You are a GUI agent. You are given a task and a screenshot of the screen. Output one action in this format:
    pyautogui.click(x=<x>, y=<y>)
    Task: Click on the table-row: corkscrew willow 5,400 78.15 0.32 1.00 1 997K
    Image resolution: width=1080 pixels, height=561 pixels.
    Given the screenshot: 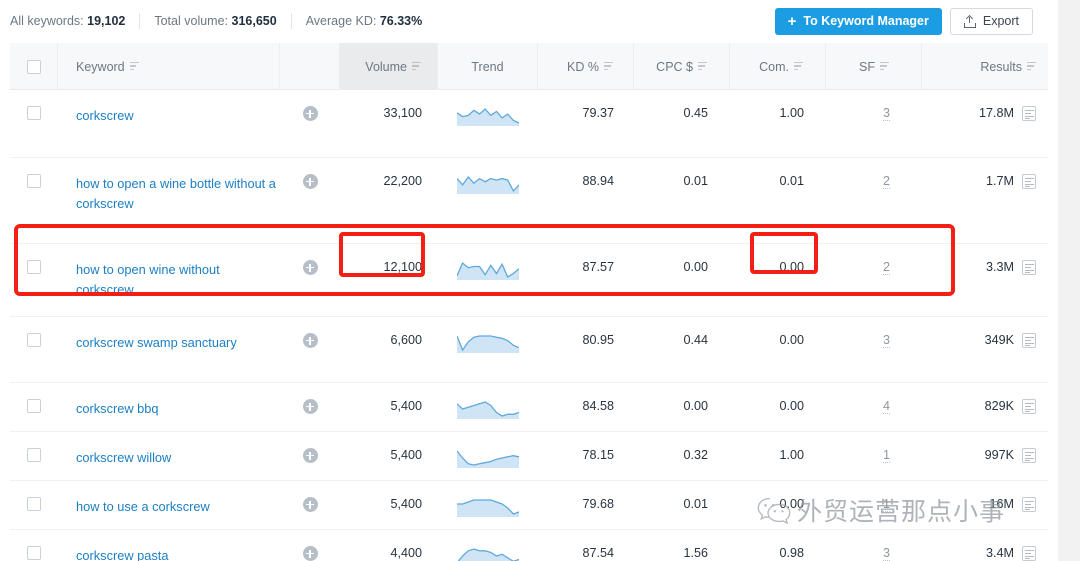 What is the action you would take?
    pyautogui.click(x=529, y=456)
    